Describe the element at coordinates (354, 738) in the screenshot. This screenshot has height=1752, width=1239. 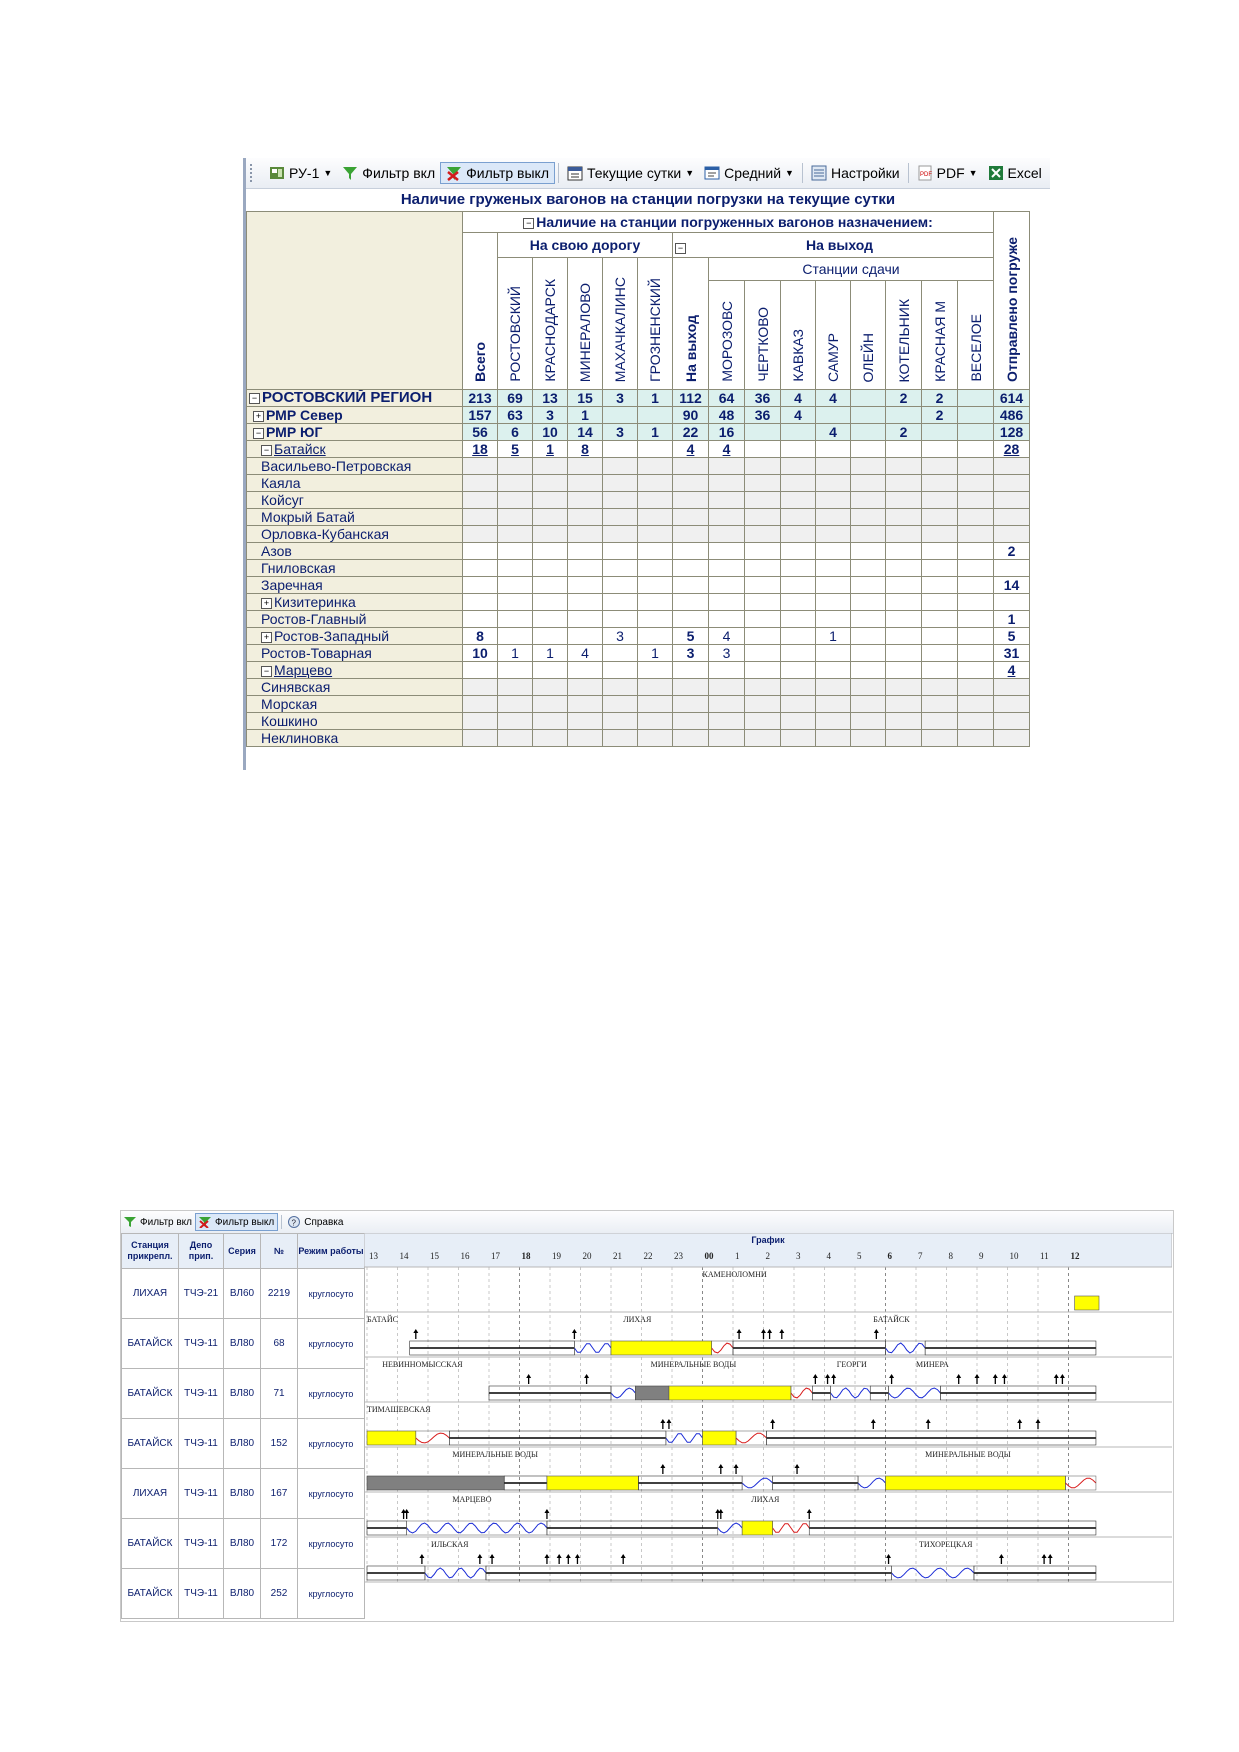
I see `row-name-cell: Неклиновка` at that location.